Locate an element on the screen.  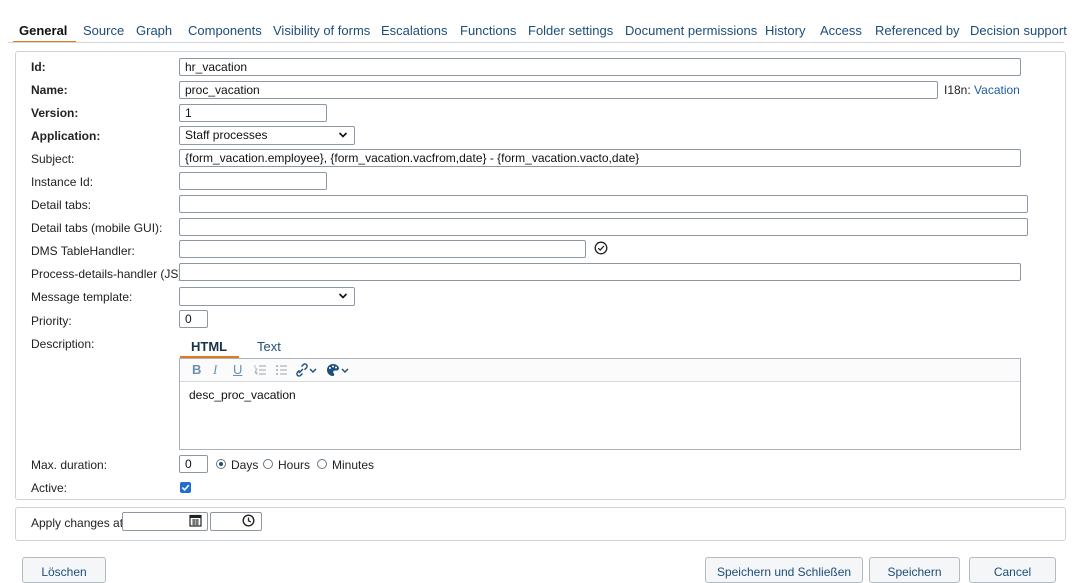
i18n-link: Vacation is located at coordinates (997, 90).